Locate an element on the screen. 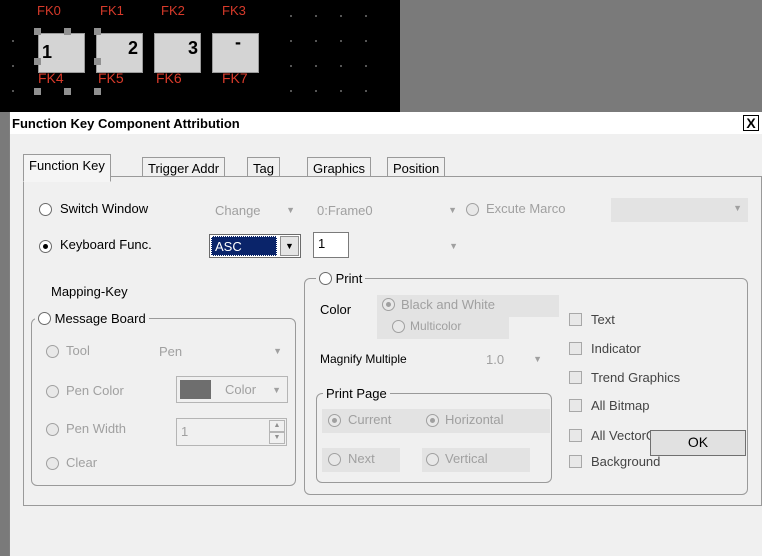 This screenshot has width=762, height=556. keyboard-func-radio is located at coordinates (45, 246).